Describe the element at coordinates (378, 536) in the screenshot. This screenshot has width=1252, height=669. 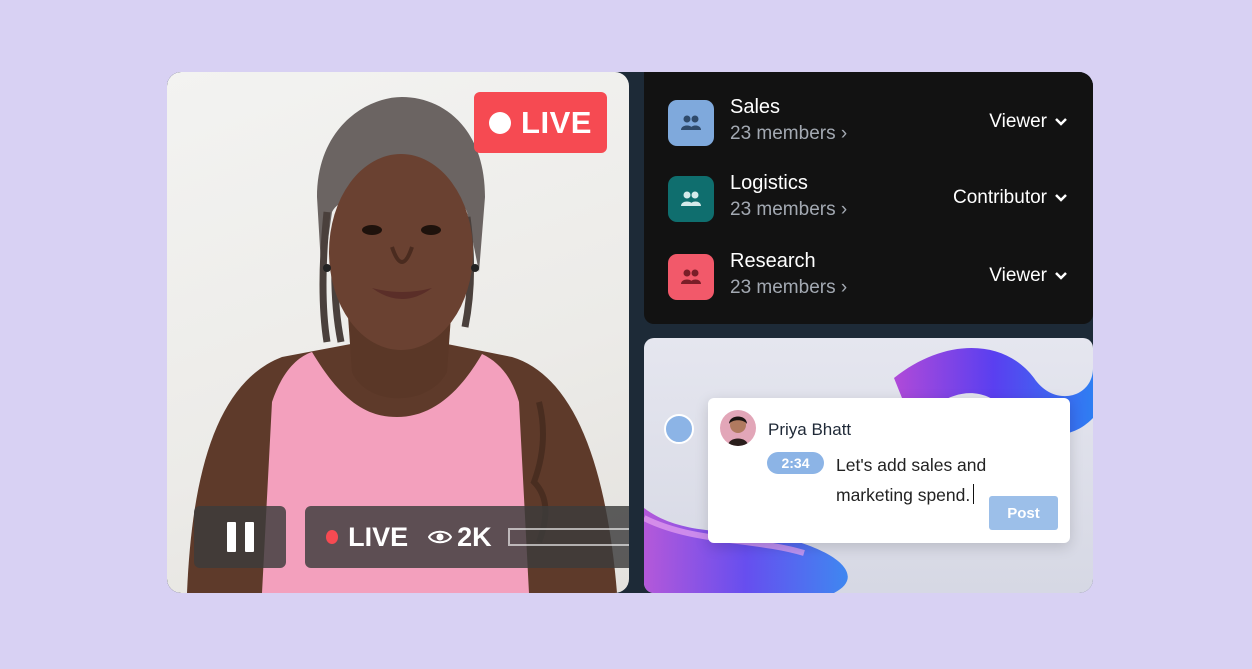
I see `status-live-label: LIVE` at that location.